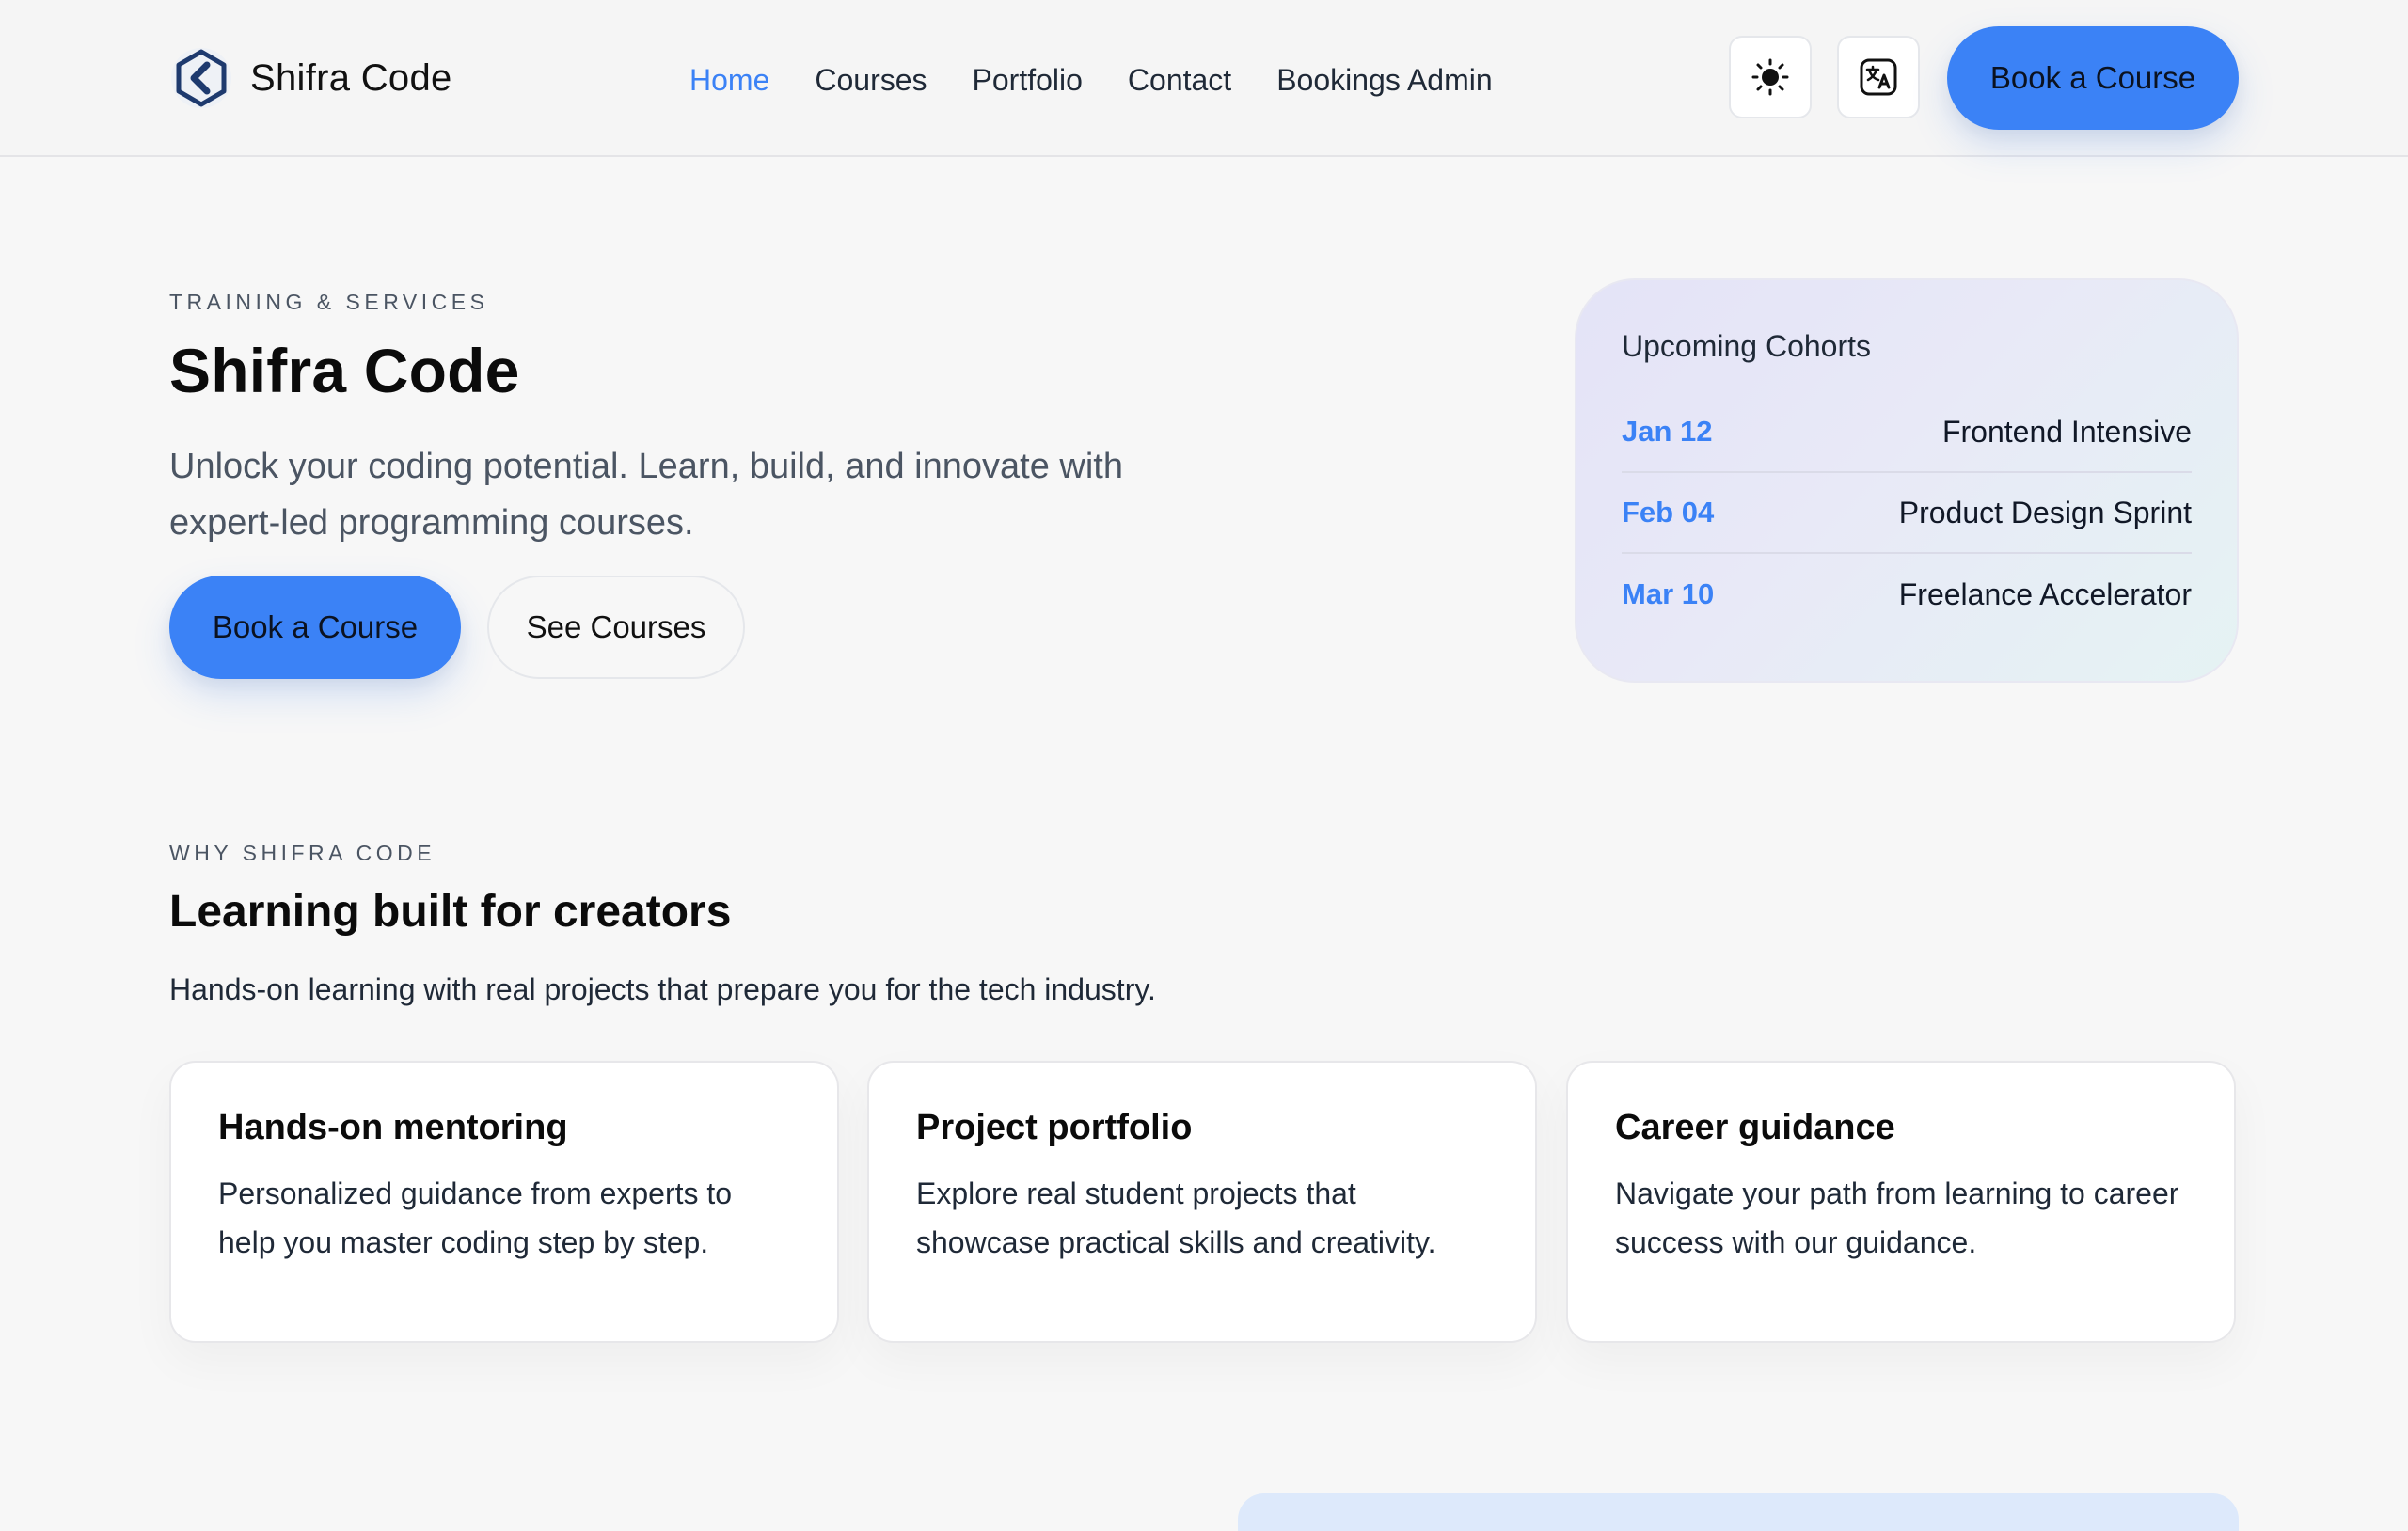 This screenshot has height=1531, width=2408. I want to click on brand: Shifra Code, so click(311, 78).